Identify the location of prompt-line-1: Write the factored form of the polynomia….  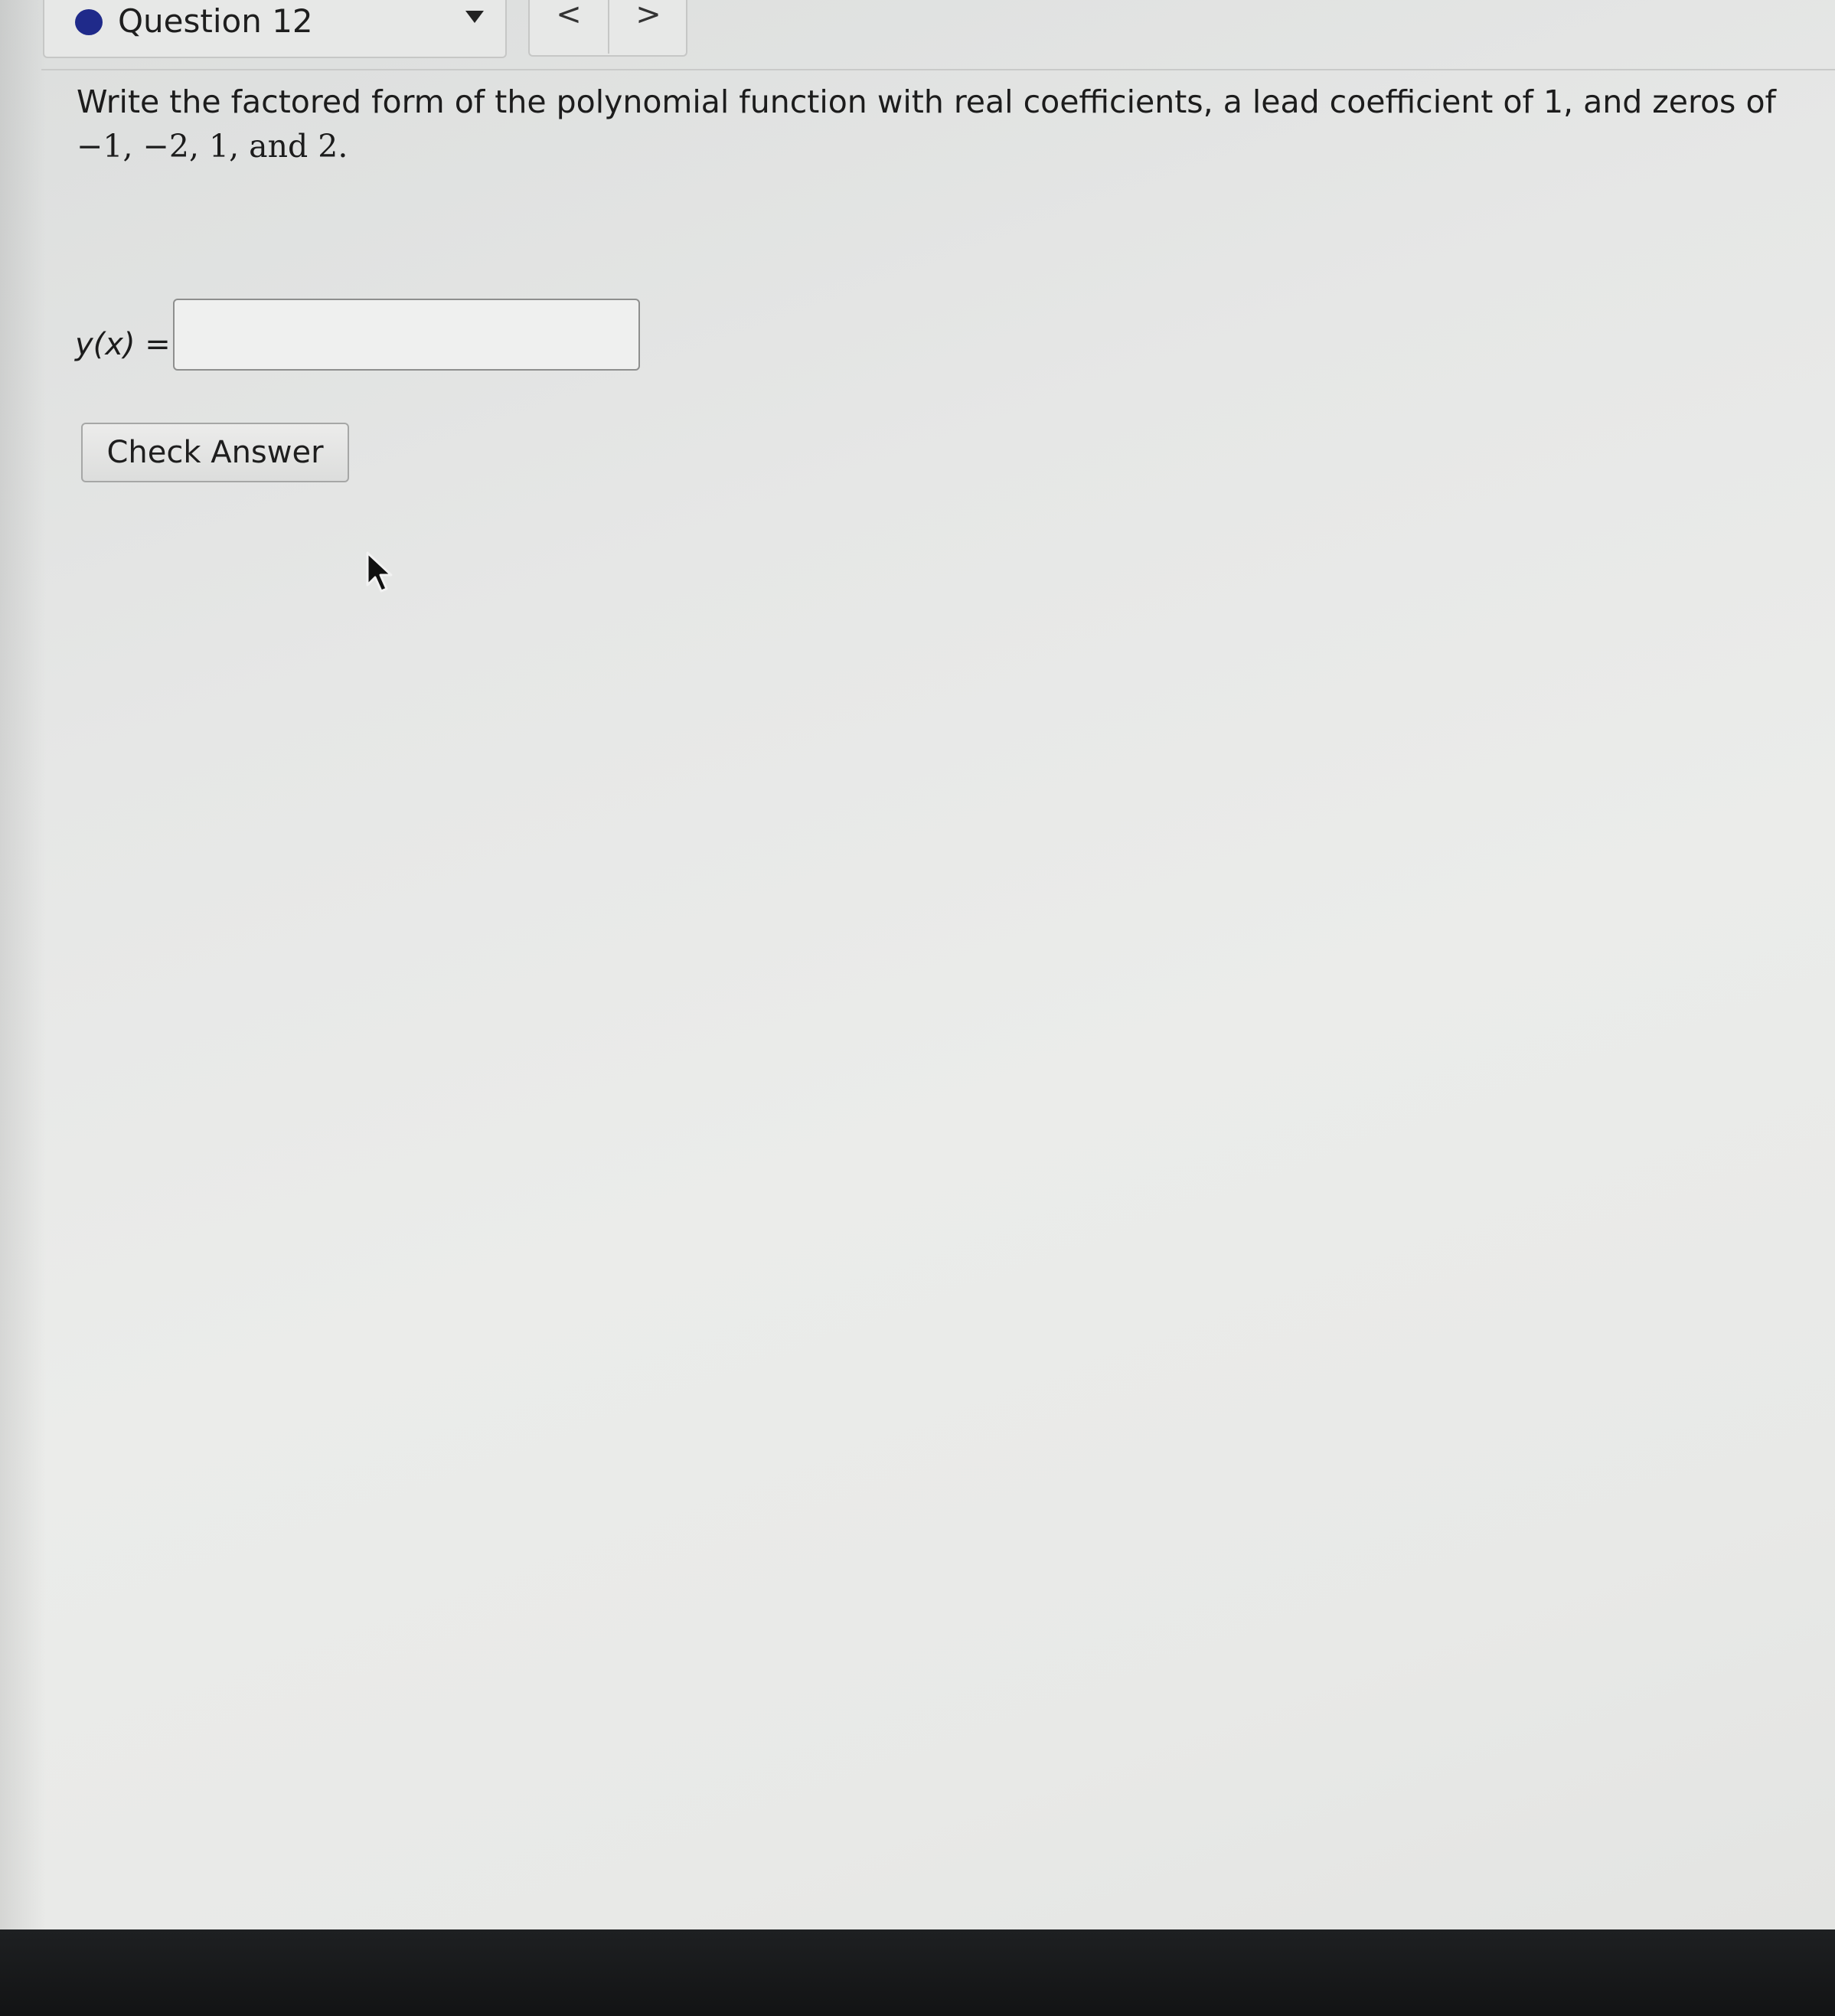
(927, 101).